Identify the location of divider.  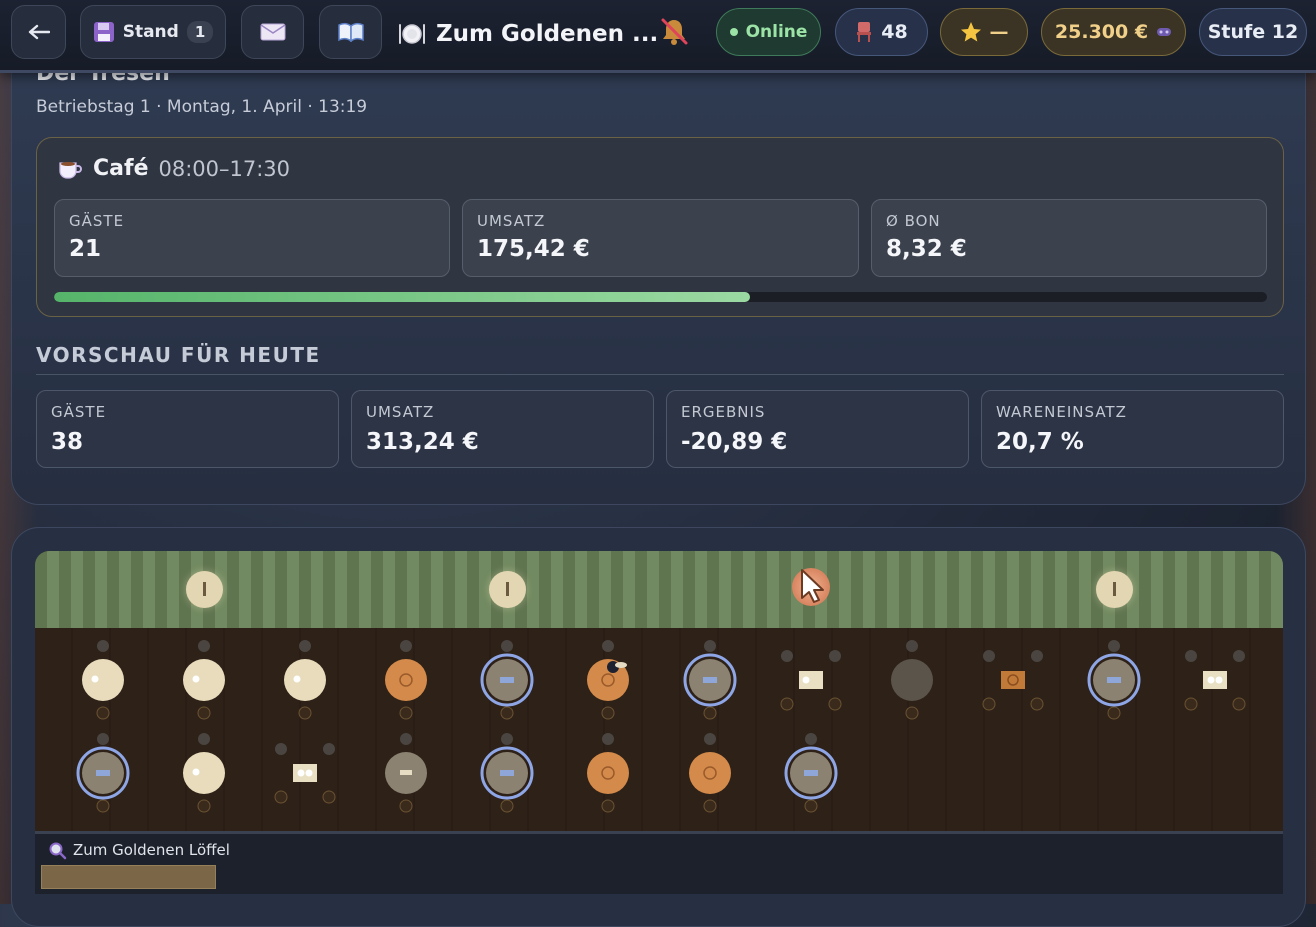
(660, 374).